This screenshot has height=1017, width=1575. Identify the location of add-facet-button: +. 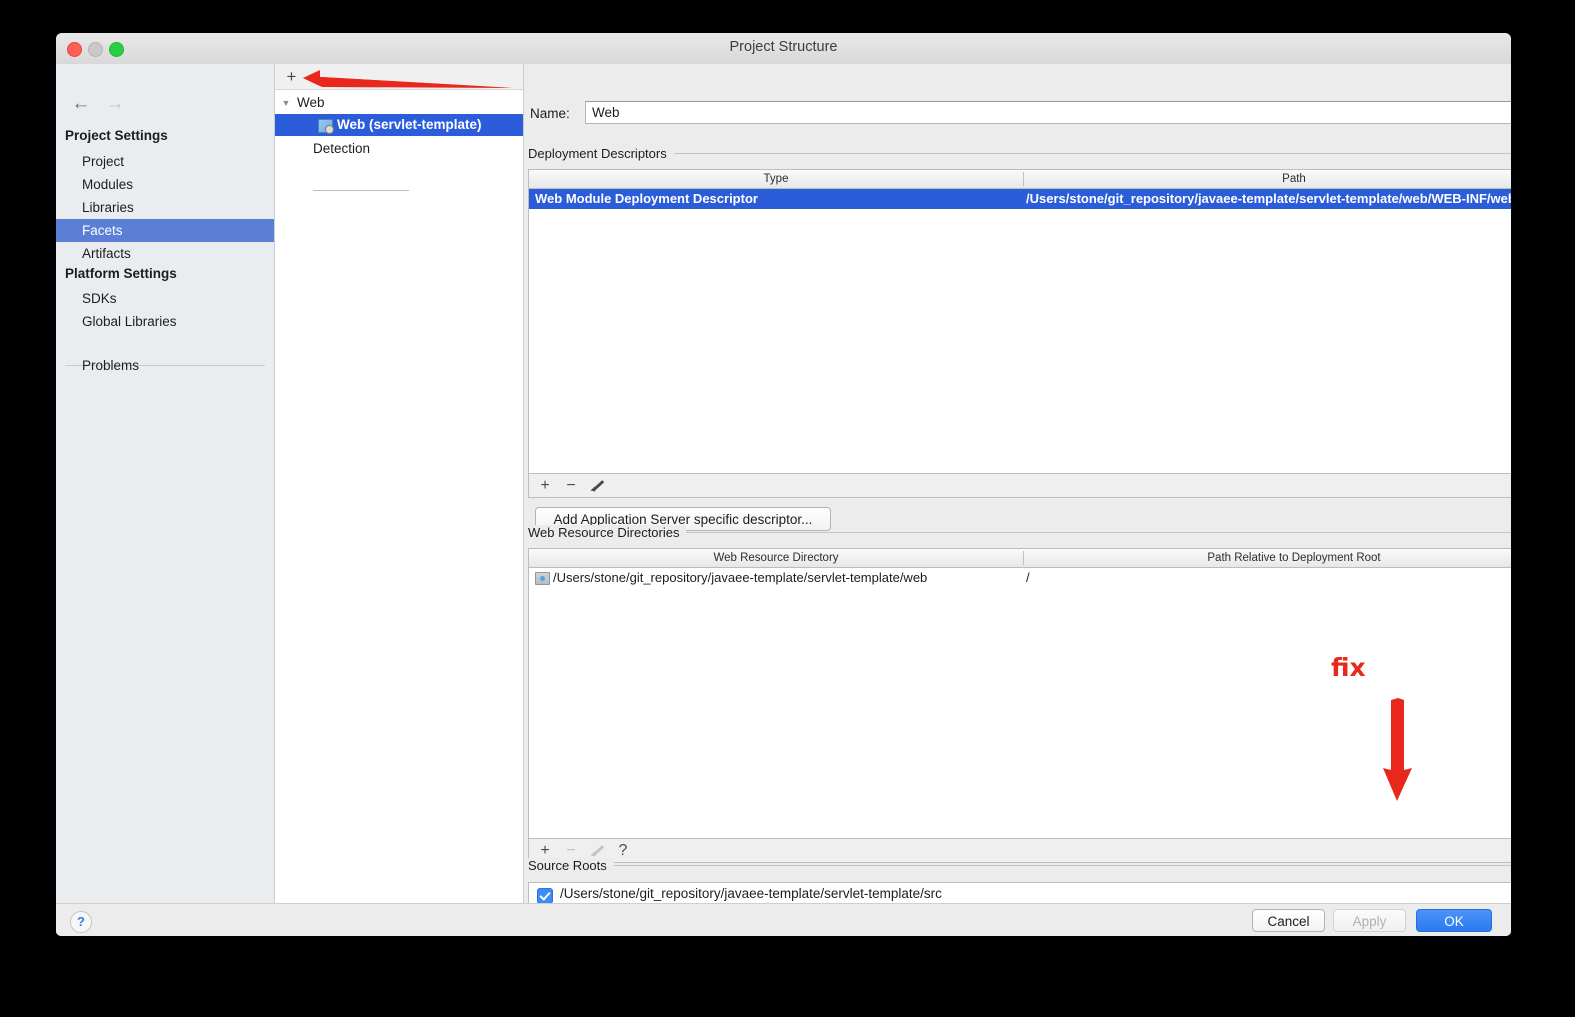
(291, 76).